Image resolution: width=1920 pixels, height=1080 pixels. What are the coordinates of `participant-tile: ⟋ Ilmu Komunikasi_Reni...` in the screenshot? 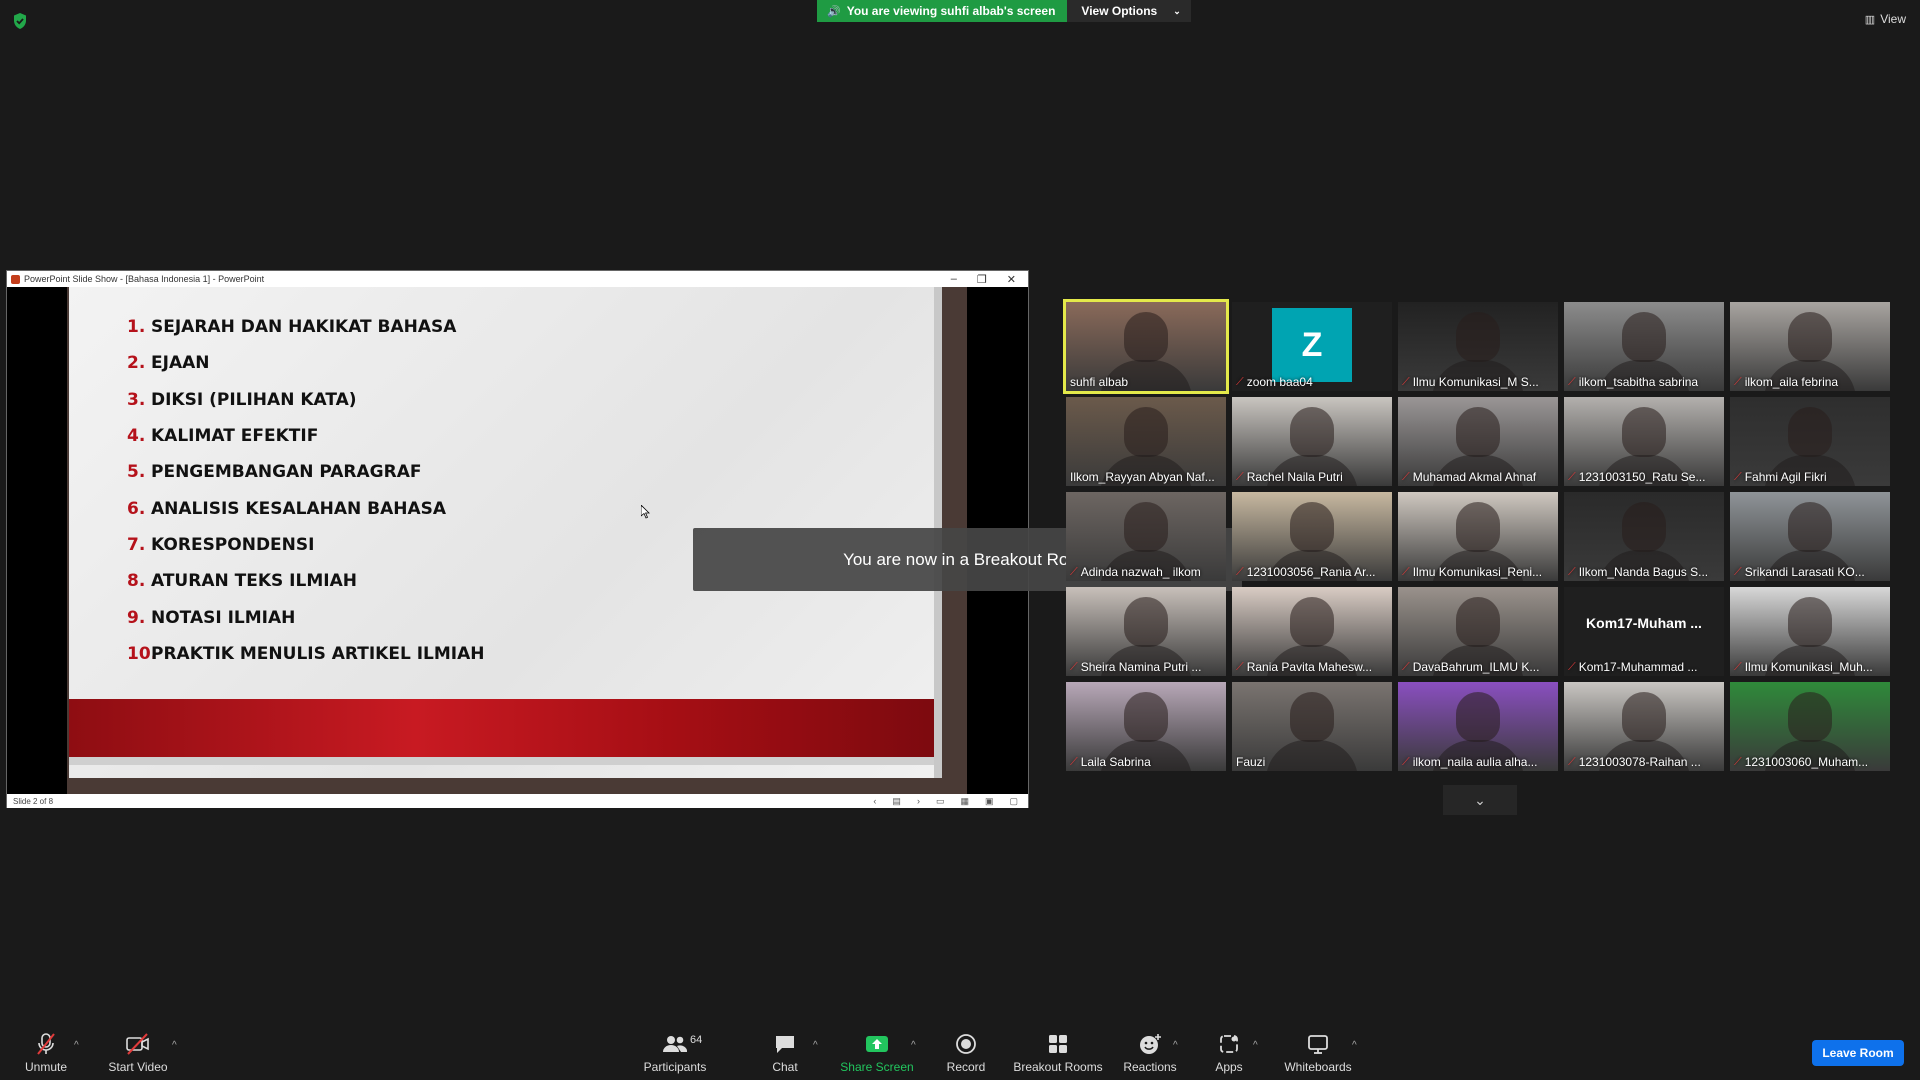 It's located at (1478, 536).